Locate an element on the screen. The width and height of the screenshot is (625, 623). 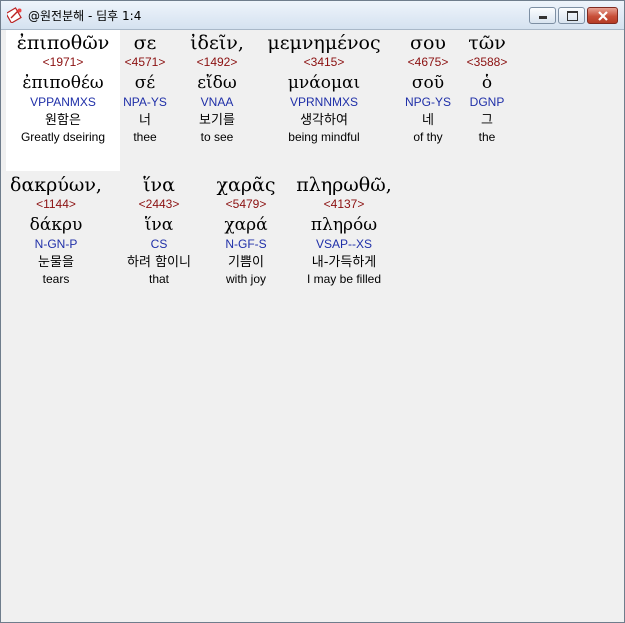
english-gloss: thee is located at coordinates (145, 137).